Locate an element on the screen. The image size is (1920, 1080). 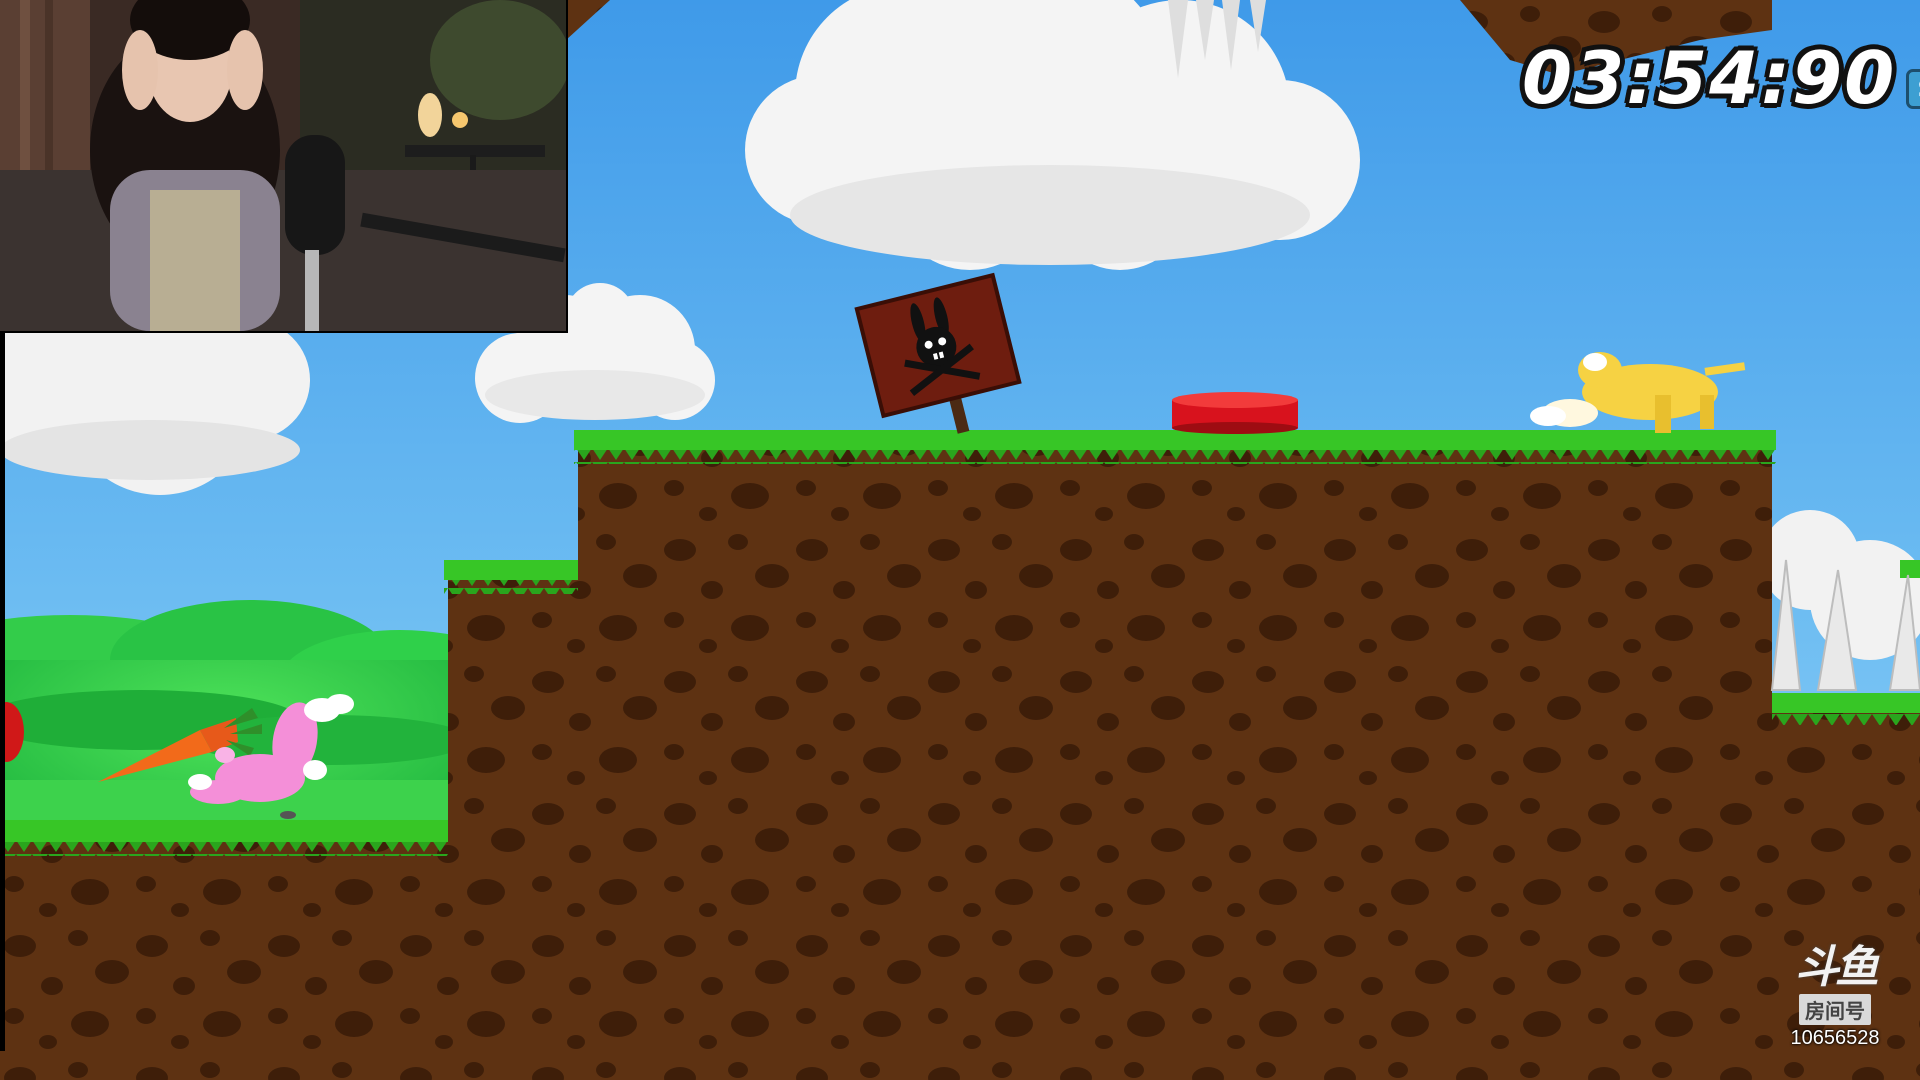
cloud-left-edge is located at coordinates (155, 400).